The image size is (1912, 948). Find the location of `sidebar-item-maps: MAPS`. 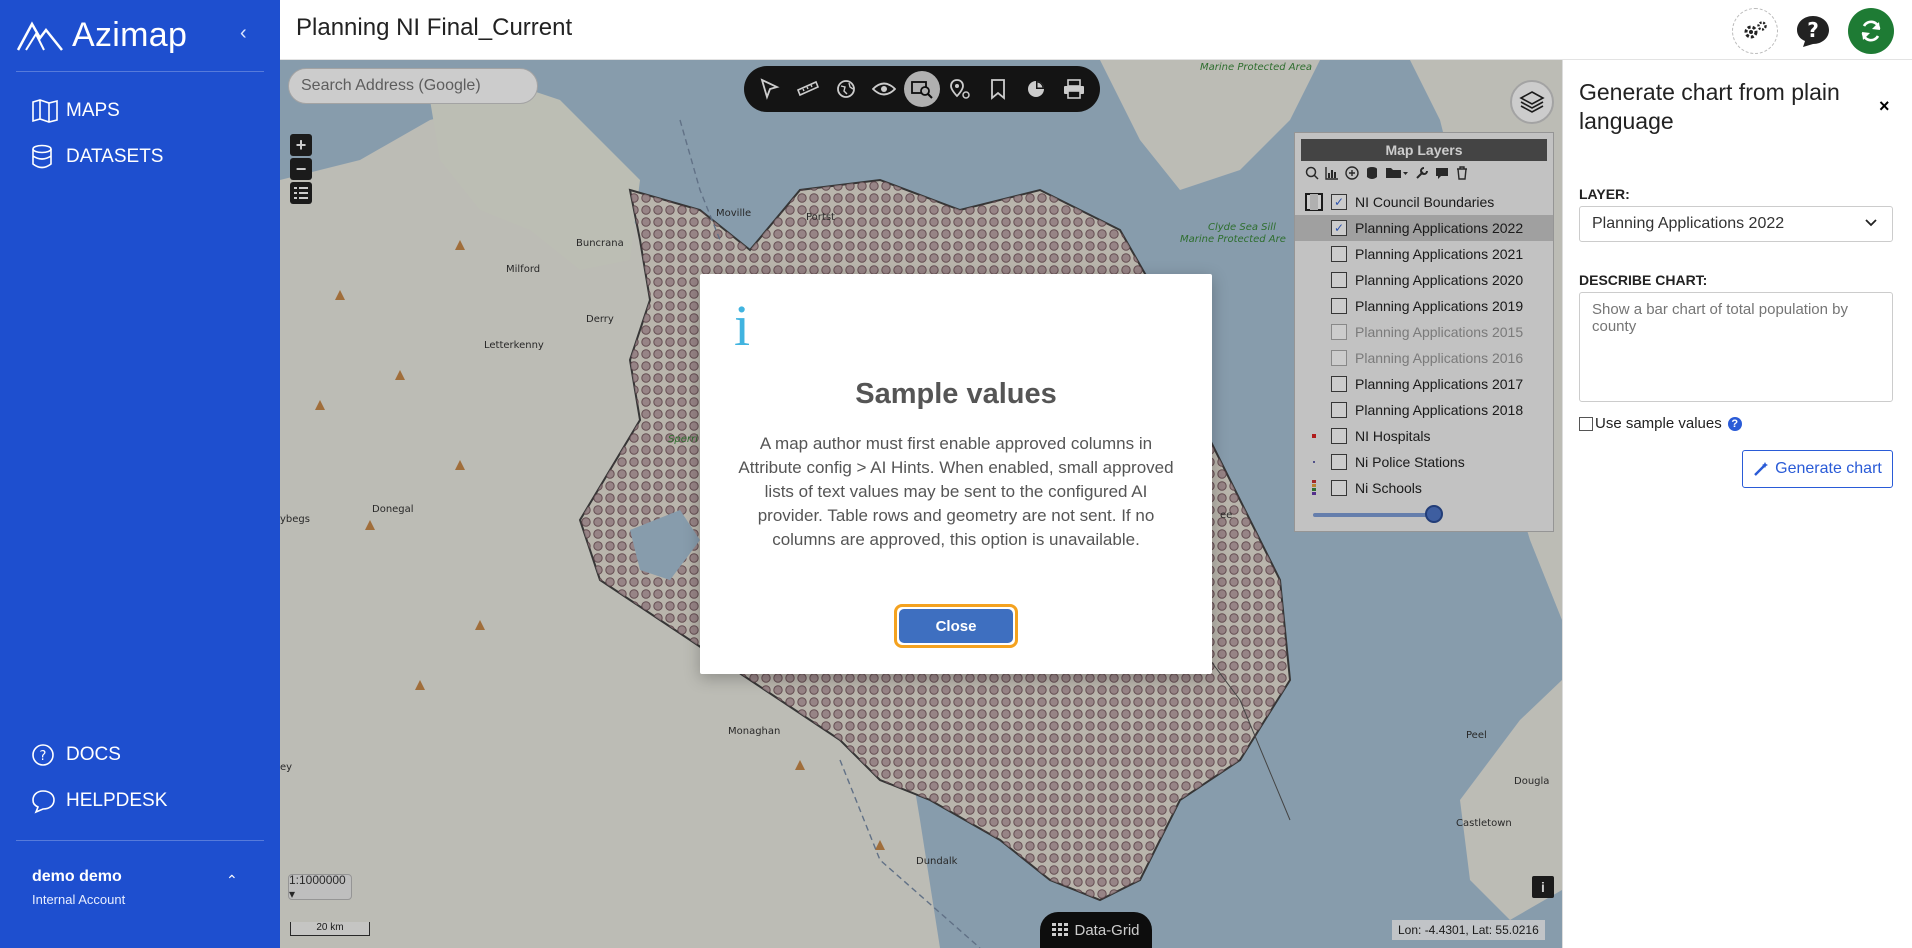

sidebar-item-maps: MAPS is located at coordinates (75, 111).